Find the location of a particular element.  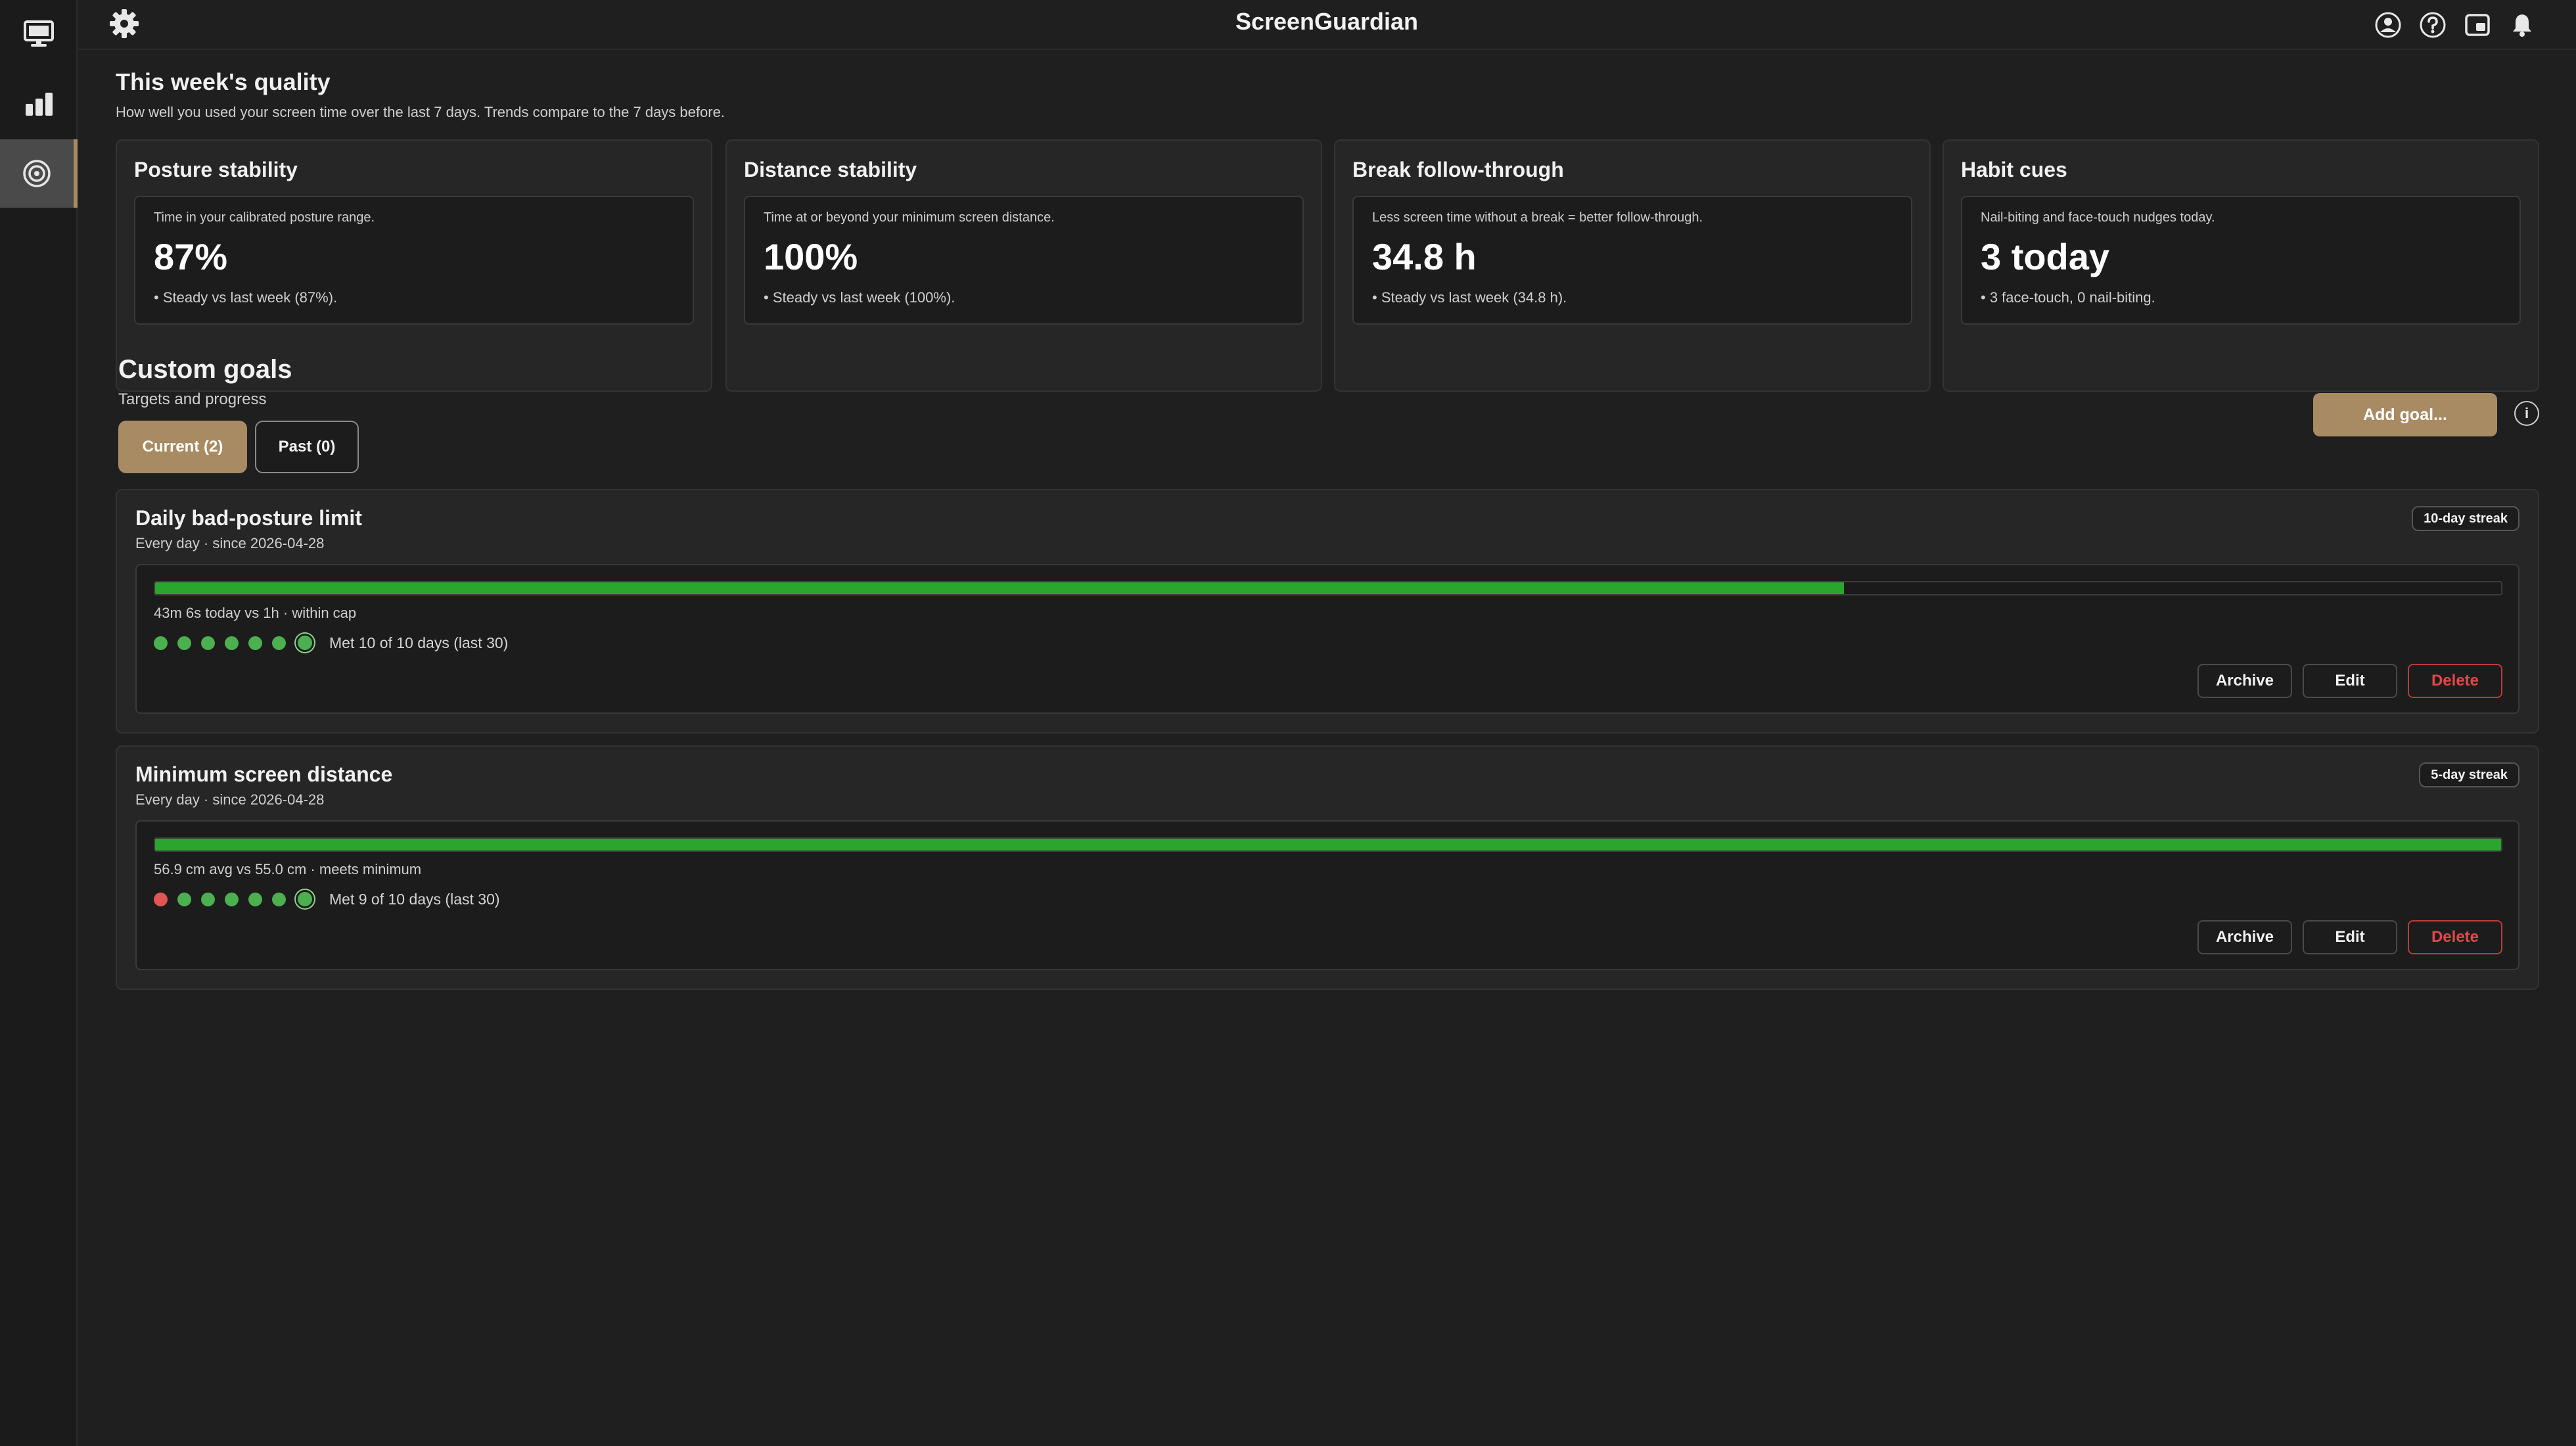

account-icon is located at coordinates (2388, 25).